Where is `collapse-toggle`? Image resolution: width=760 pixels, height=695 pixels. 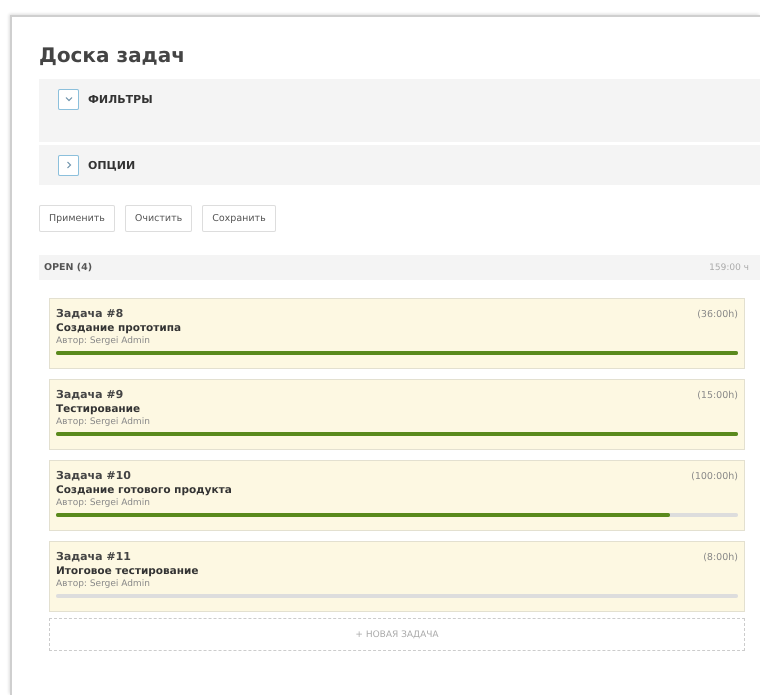
collapse-toggle is located at coordinates (68, 99).